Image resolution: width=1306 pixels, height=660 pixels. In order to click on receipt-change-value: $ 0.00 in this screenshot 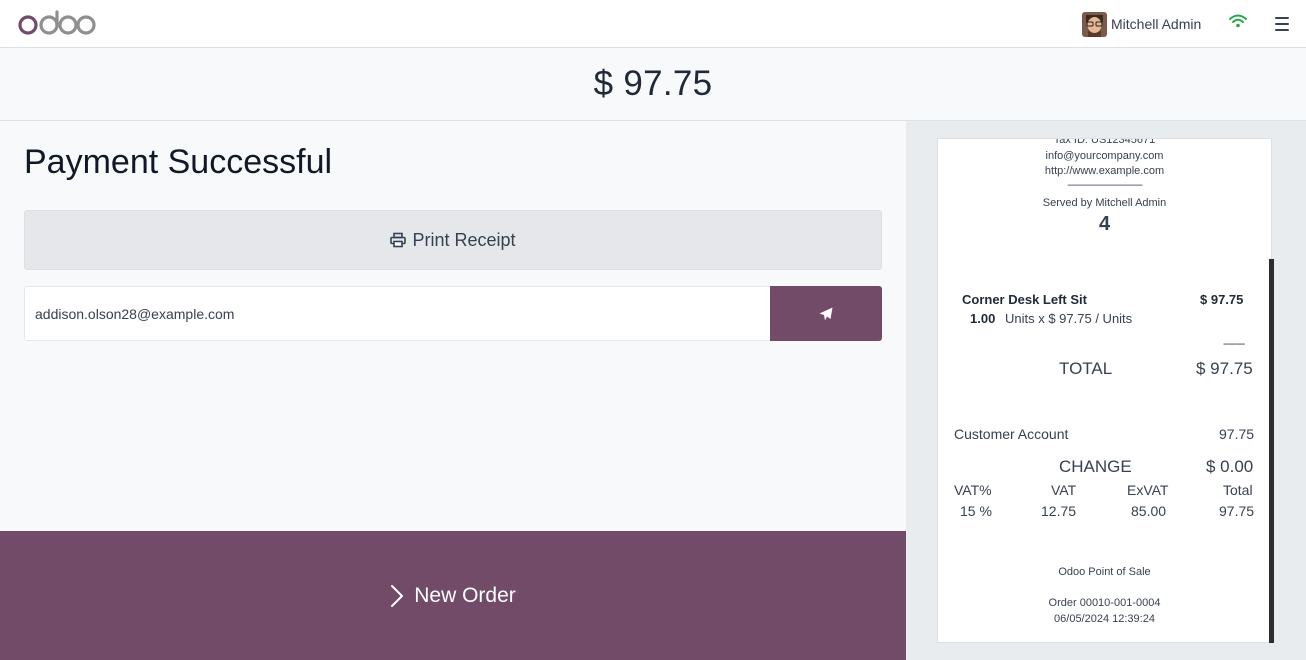, I will do `click(1230, 466)`.